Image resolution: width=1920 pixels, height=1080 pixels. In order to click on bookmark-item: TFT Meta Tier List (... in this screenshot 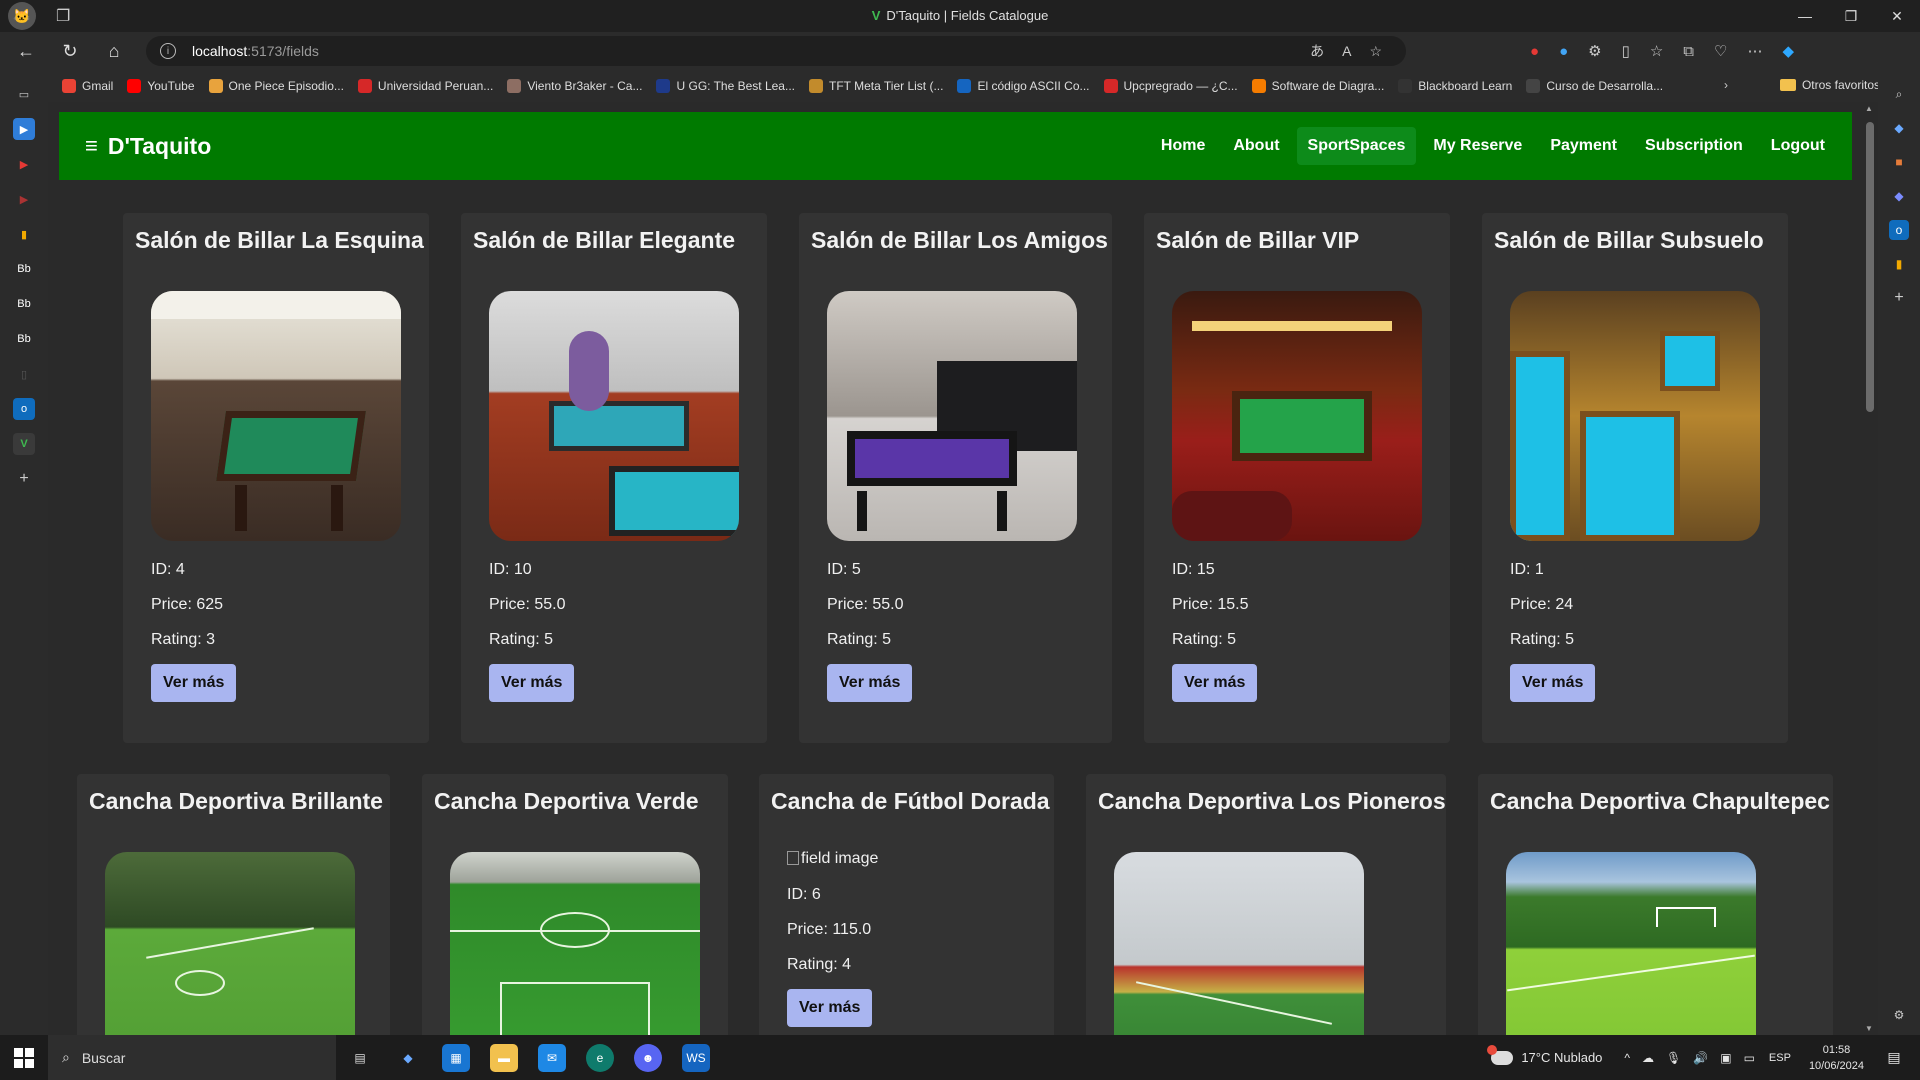, I will do `click(875, 86)`.